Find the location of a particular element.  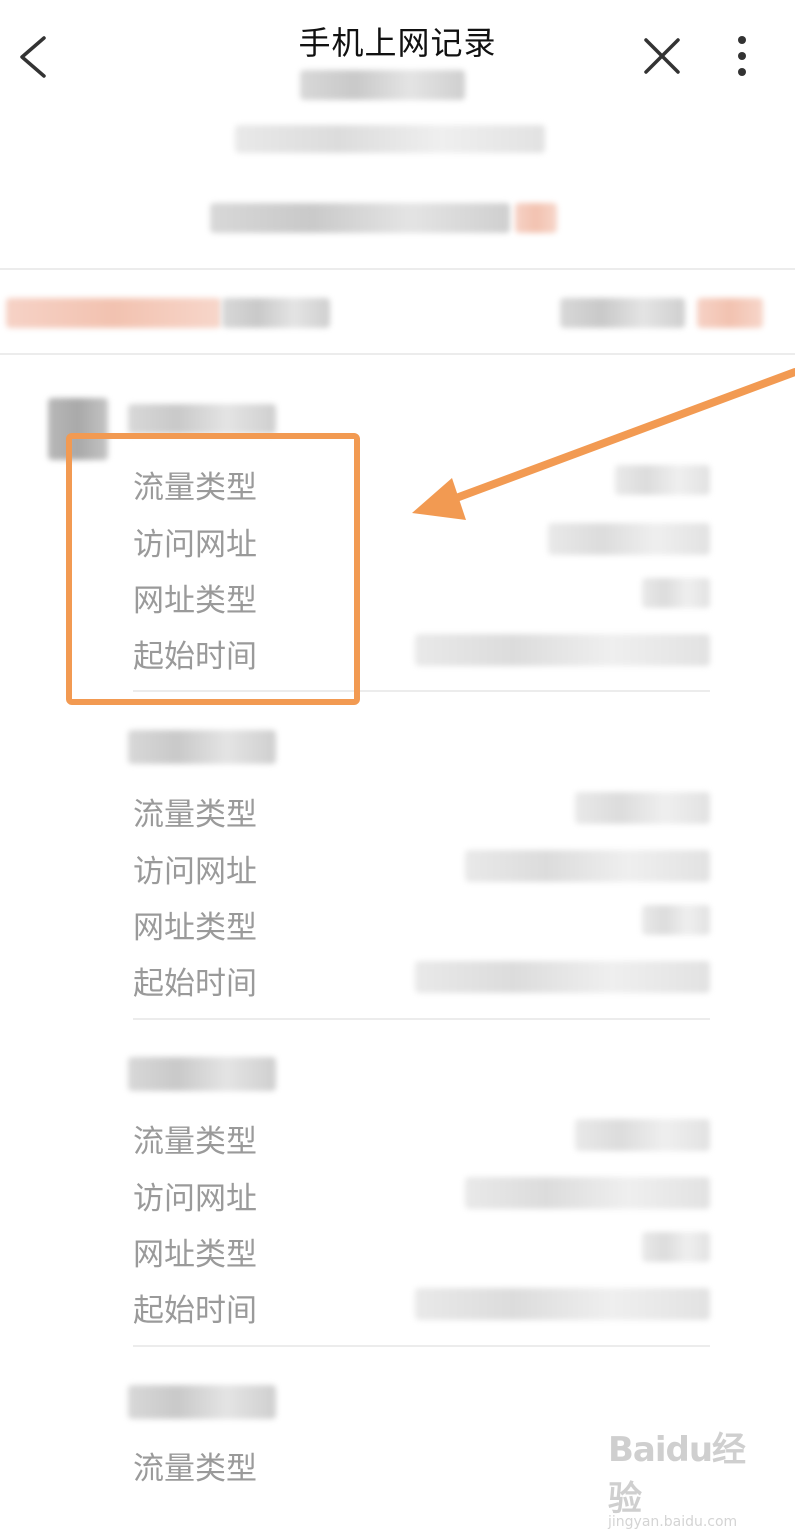

redacted-account-name is located at coordinates (382, 85).